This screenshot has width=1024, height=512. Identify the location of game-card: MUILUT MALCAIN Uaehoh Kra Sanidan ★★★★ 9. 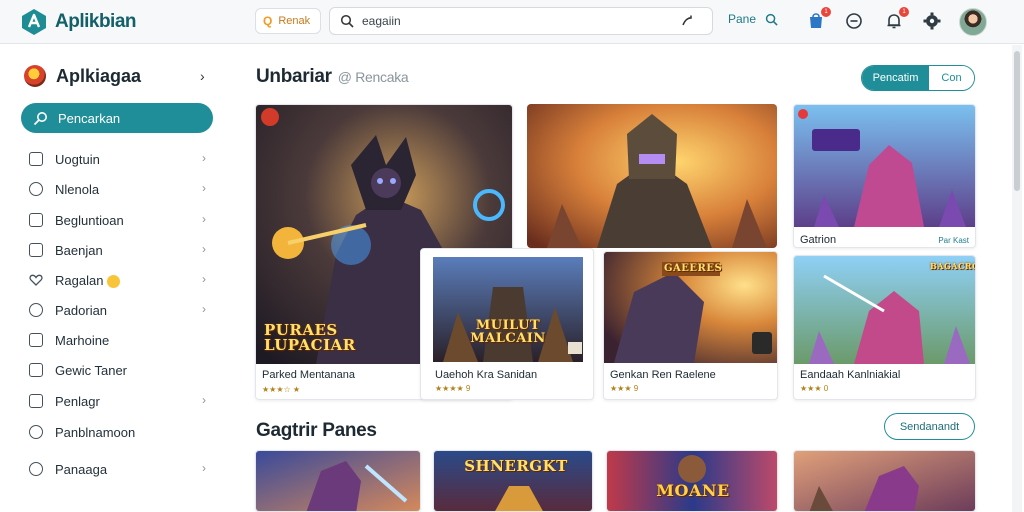
(507, 324).